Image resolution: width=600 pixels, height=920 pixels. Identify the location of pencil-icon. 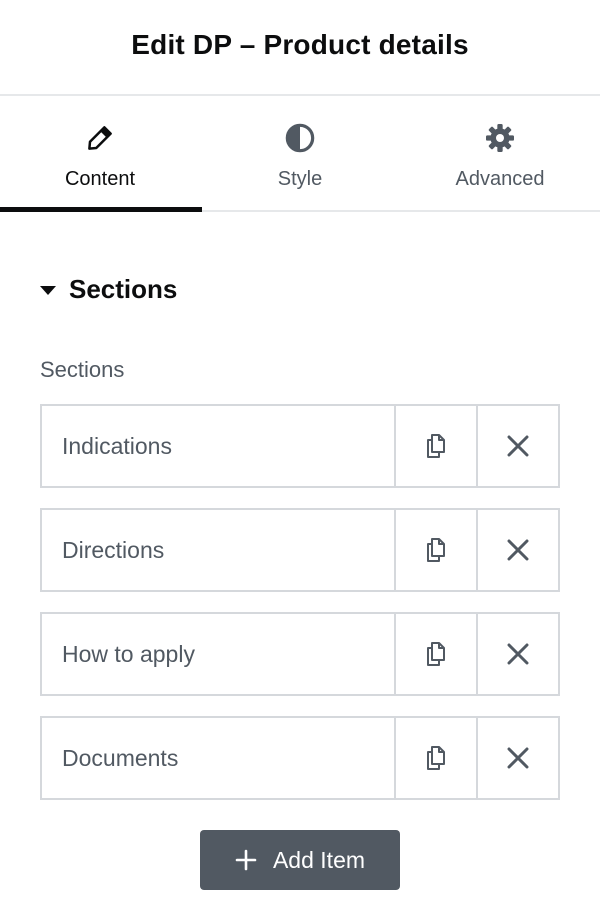
(100, 138).